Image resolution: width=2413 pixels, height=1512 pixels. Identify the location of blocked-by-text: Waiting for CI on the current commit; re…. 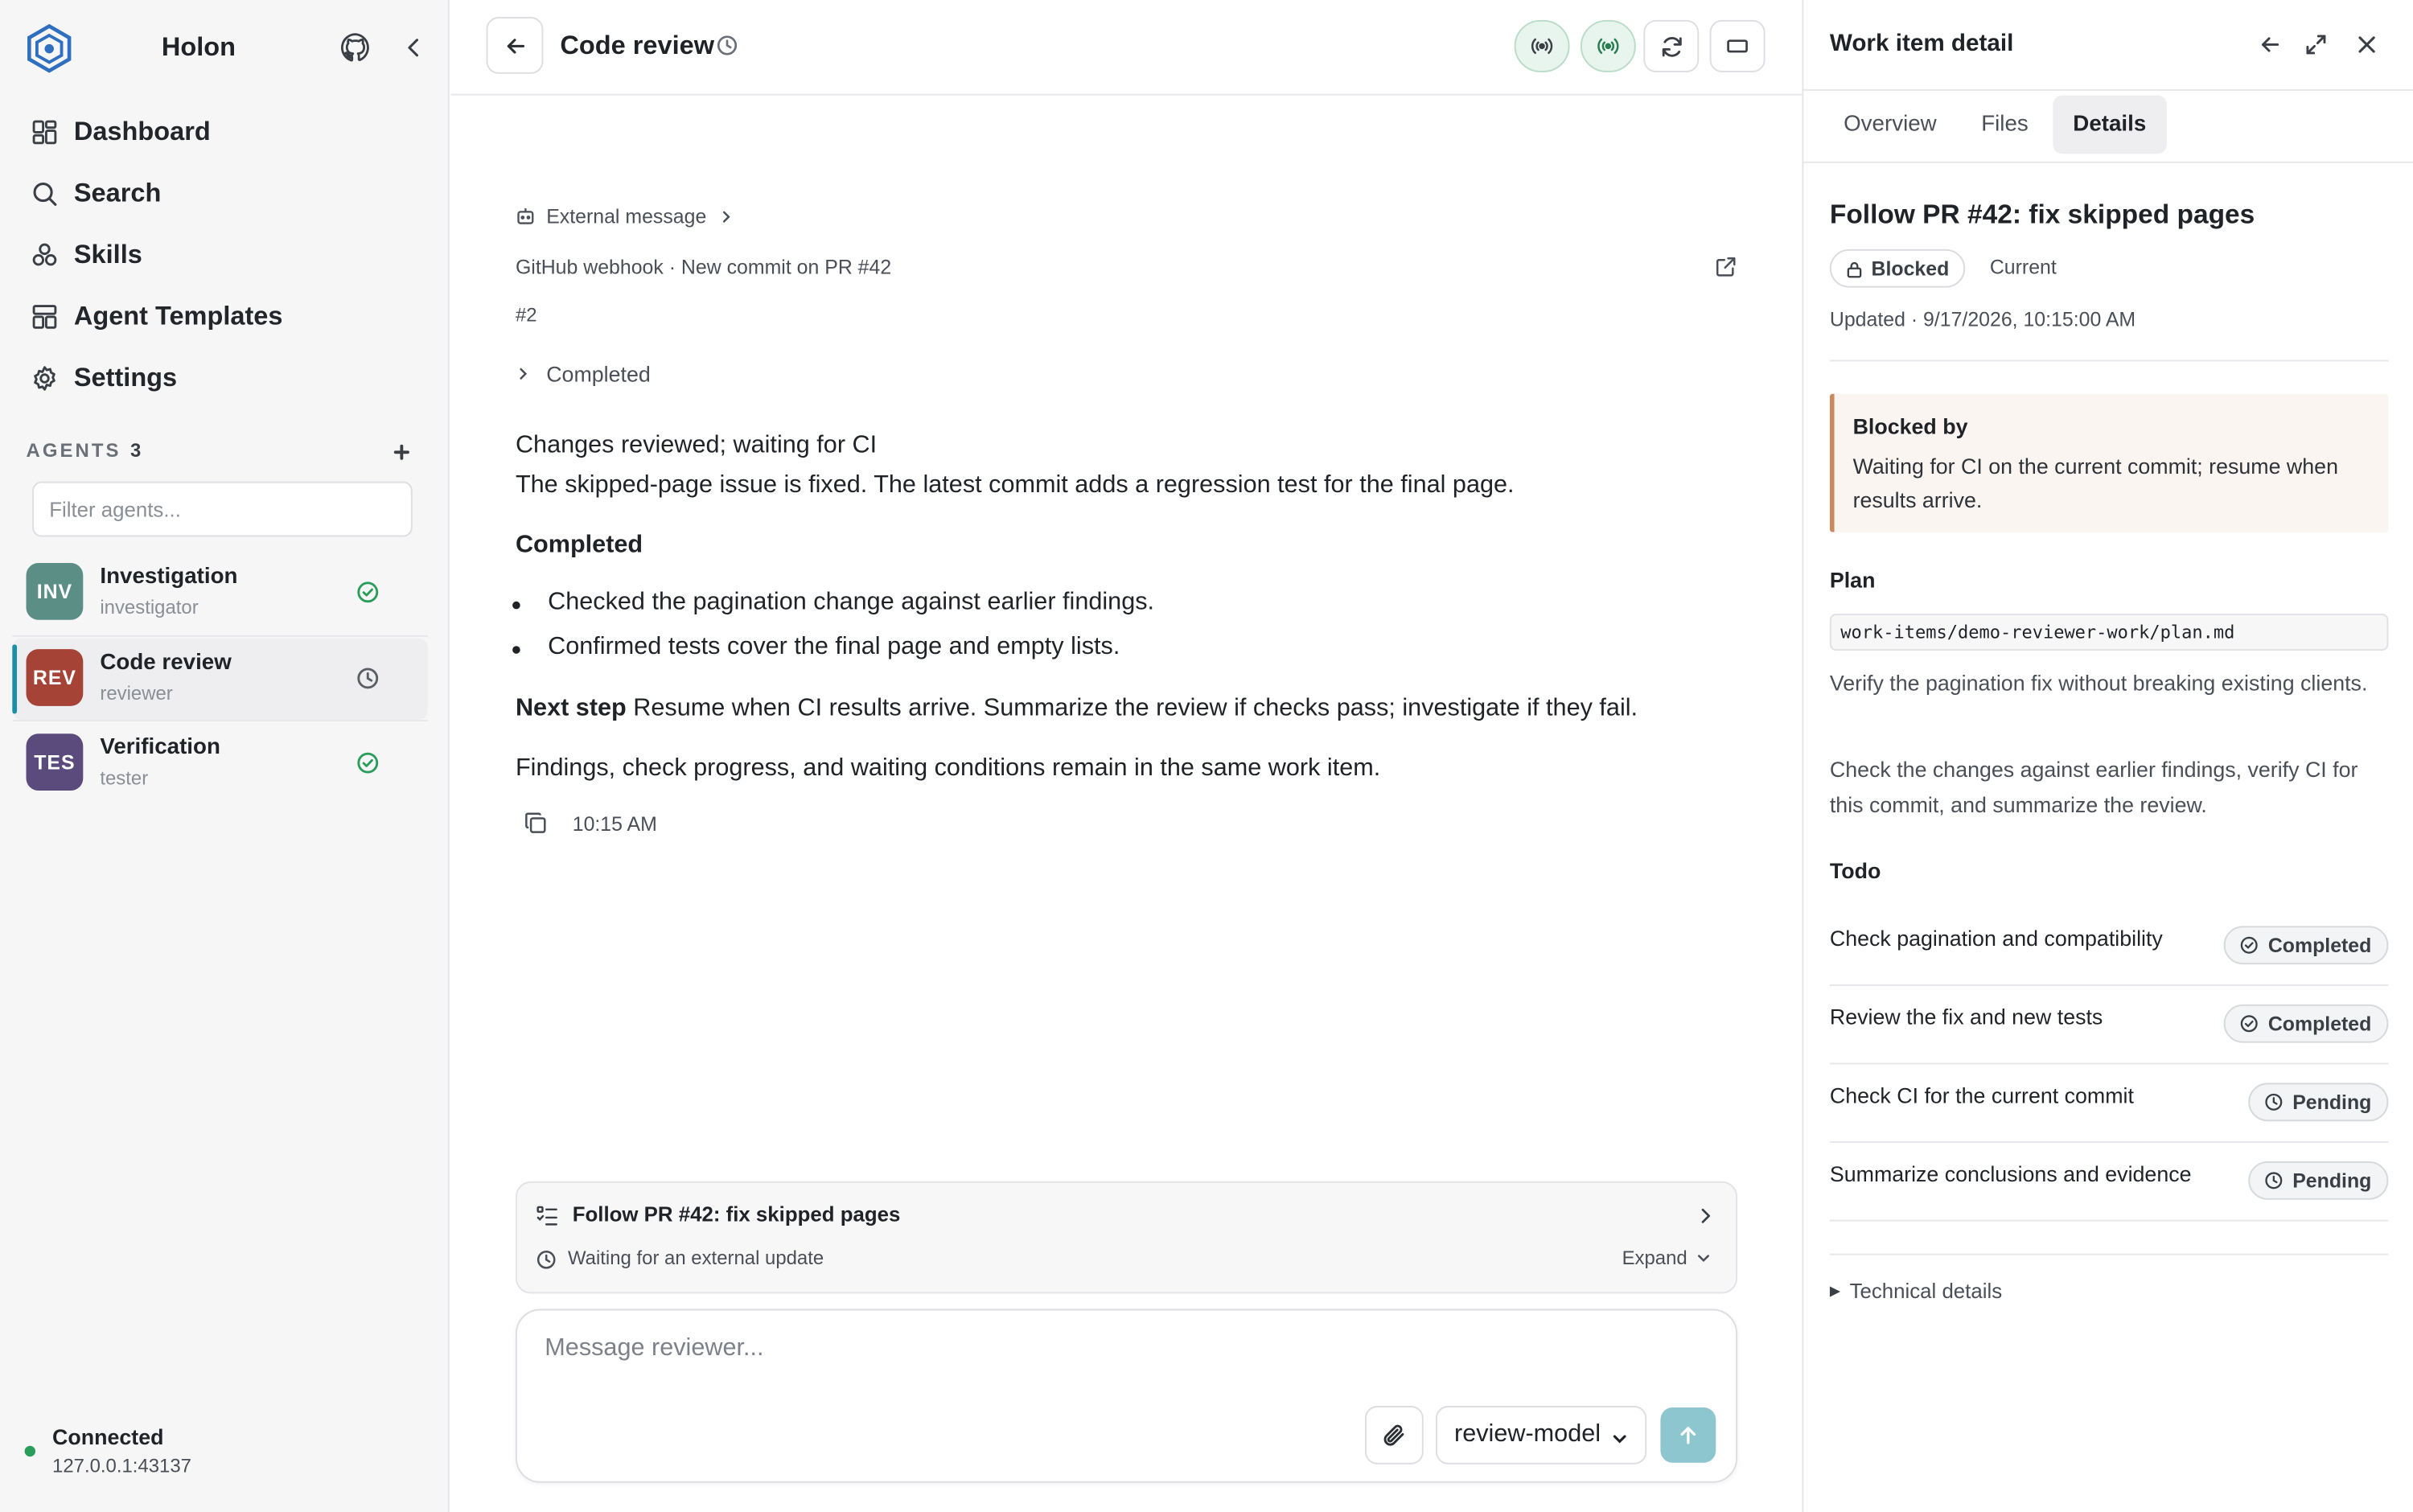
(2095, 483).